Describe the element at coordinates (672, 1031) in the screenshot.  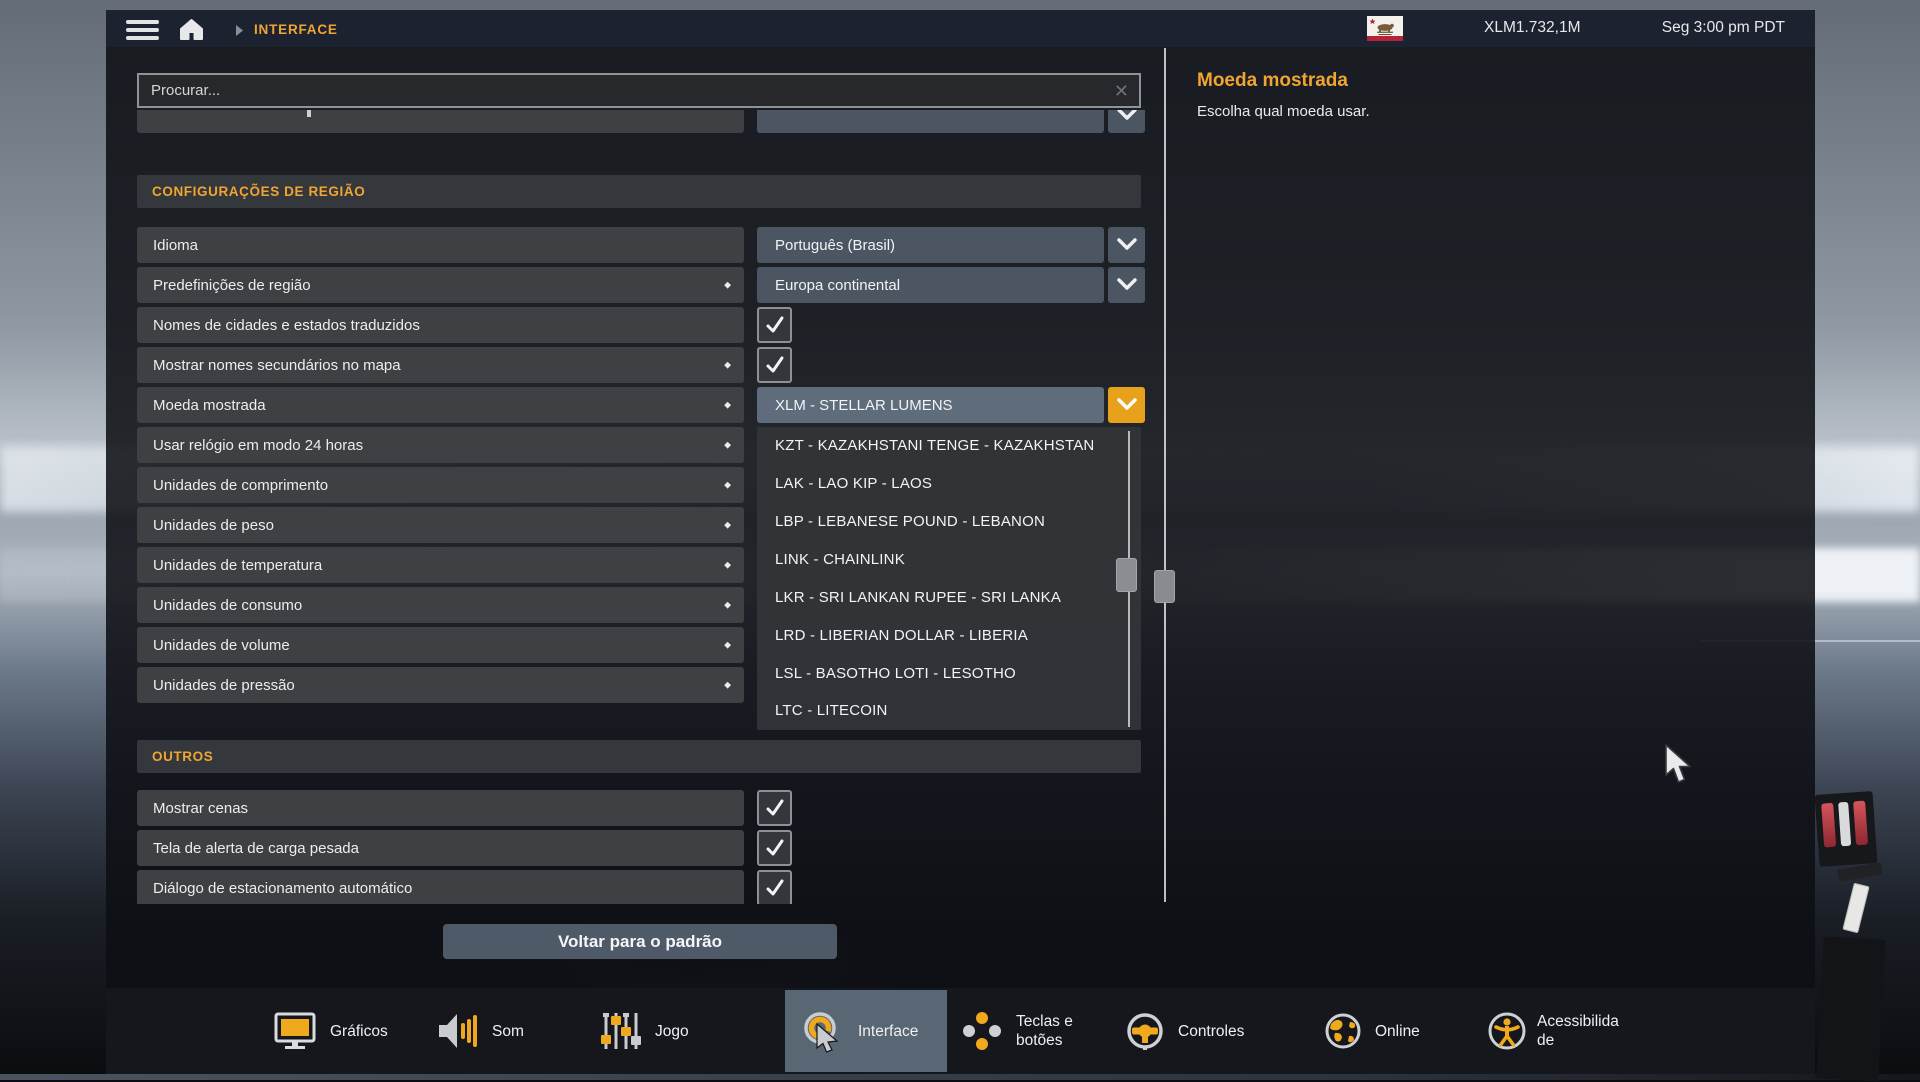
I see `tab-jogo: Jogo` at that location.